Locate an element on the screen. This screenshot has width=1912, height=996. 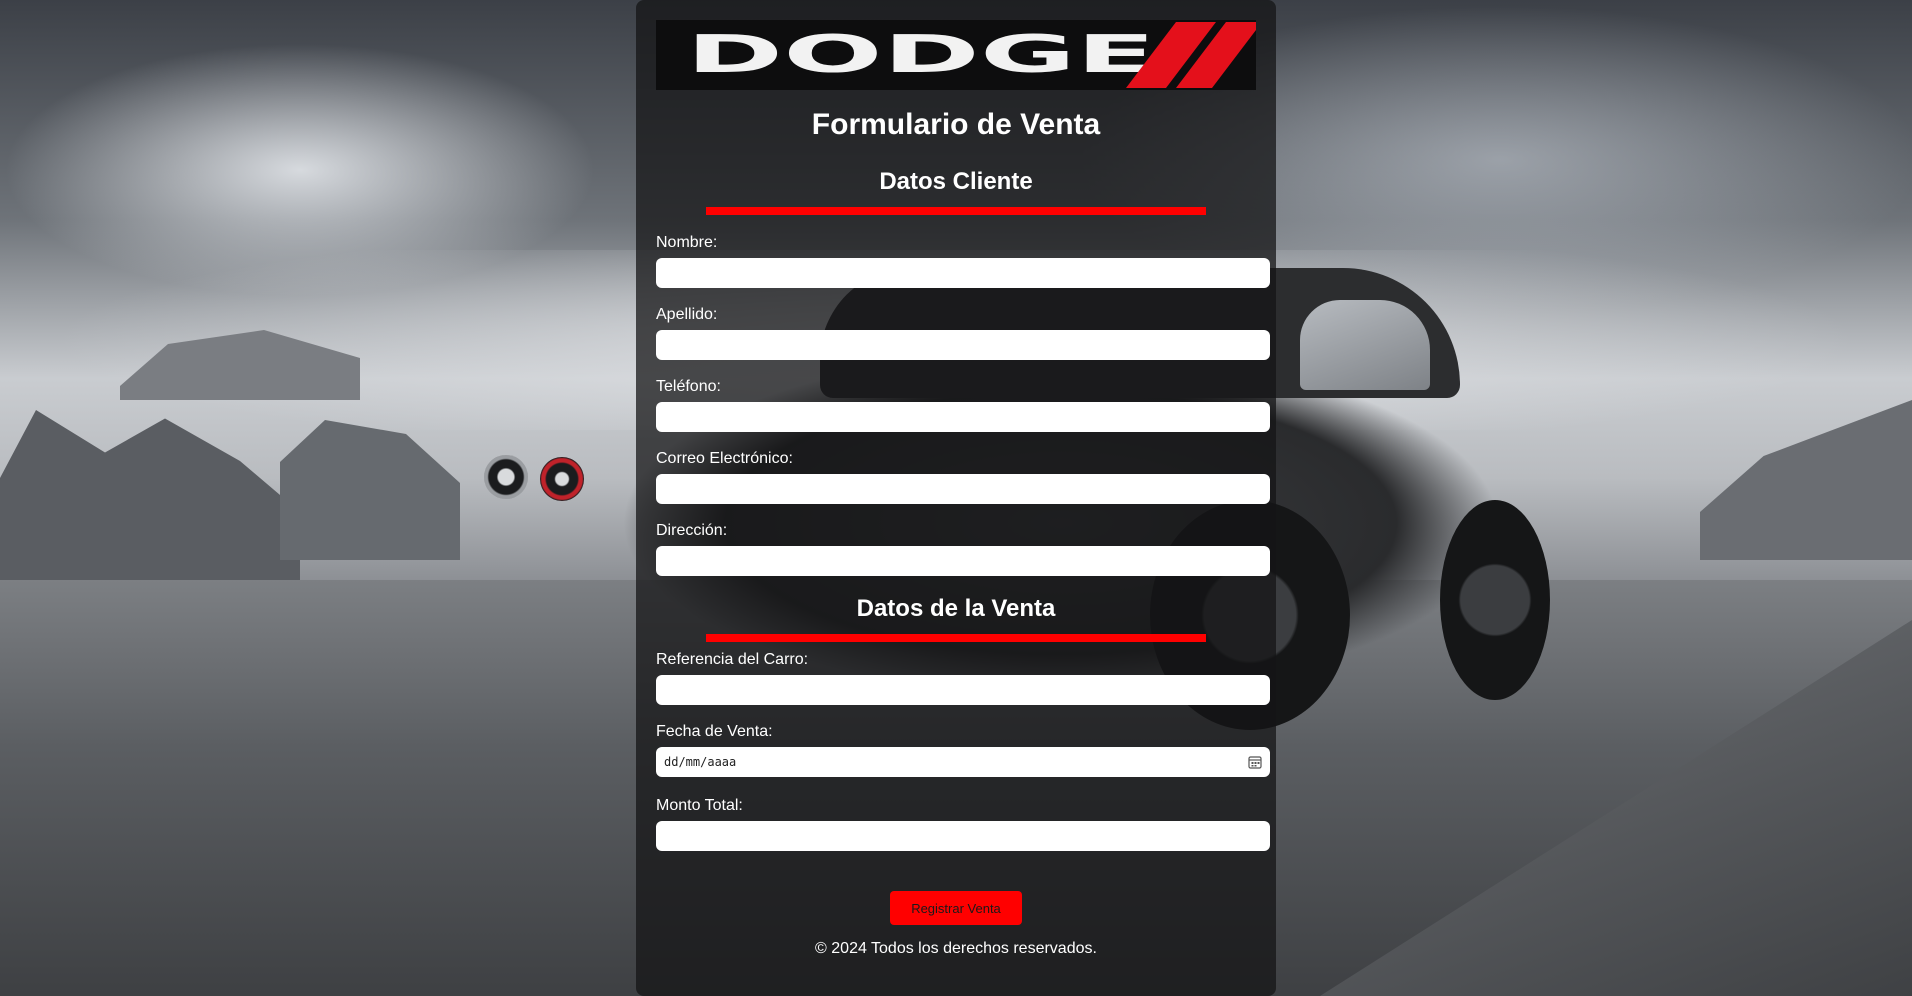
referencia-label: Referencia del Carro: is located at coordinates (732, 659).